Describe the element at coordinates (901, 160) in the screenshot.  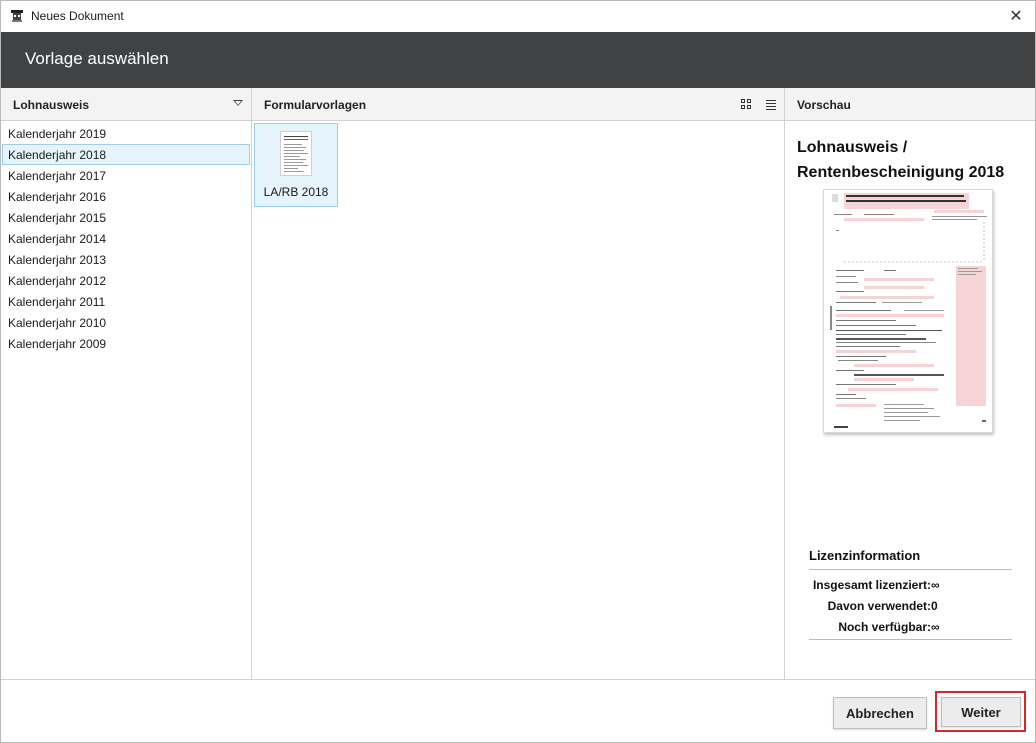
I see `preview-document-title: Lohnausweis / Rentenbescheinigung 2018` at that location.